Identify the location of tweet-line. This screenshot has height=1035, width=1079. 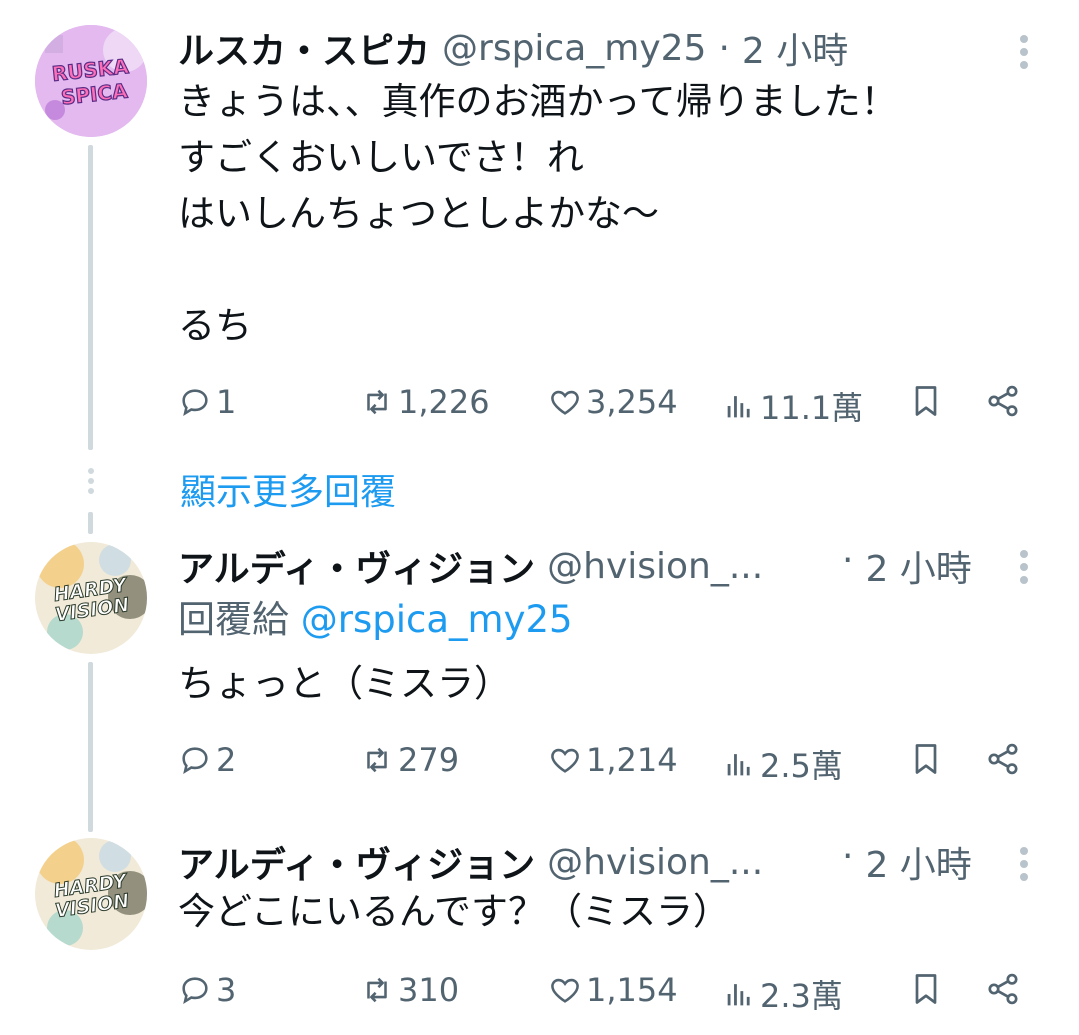
(538, 270).